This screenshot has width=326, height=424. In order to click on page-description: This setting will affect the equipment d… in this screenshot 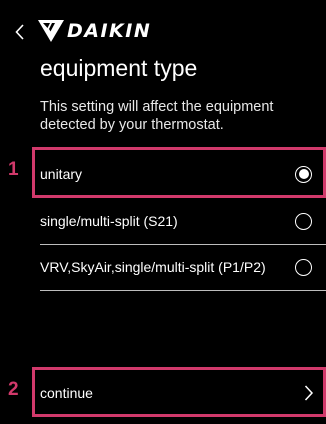, I will do `click(157, 116)`.